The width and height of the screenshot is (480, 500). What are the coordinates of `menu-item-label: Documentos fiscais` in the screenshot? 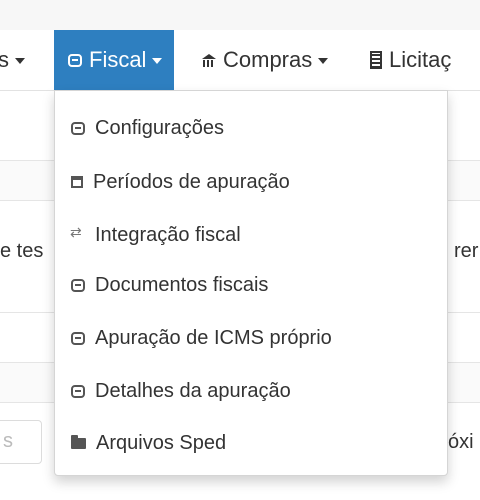 It's located at (182, 284).